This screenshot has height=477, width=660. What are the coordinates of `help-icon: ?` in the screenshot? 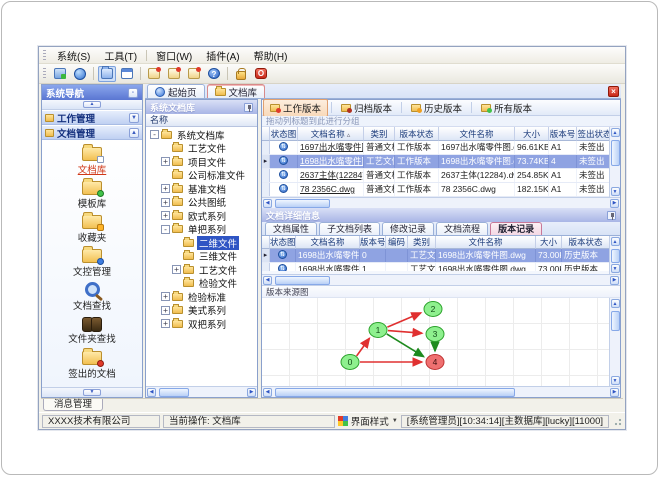 It's located at (214, 74).